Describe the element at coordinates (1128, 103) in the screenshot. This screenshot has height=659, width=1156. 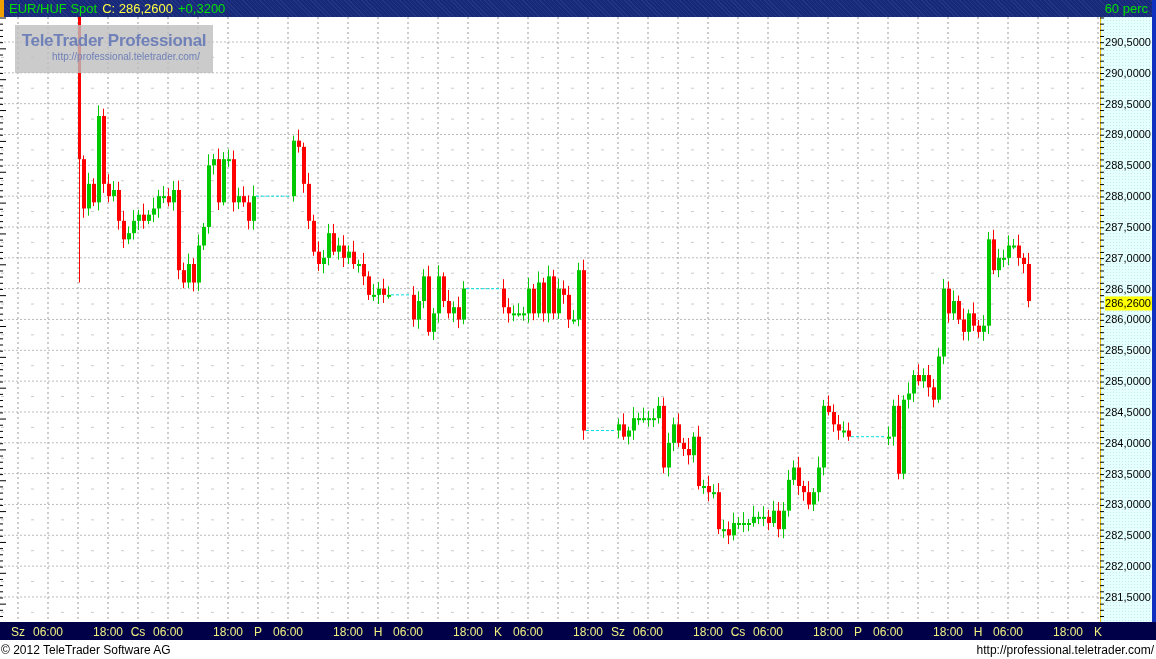
I see `y-axis-label: 289,5000` at that location.